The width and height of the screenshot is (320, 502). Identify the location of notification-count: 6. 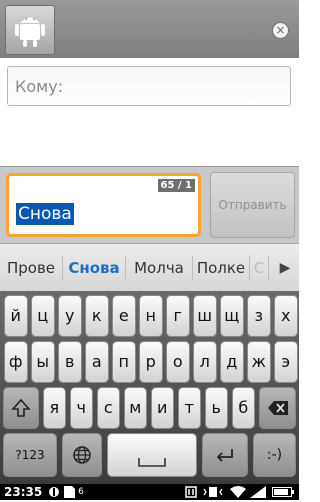
(81, 492).